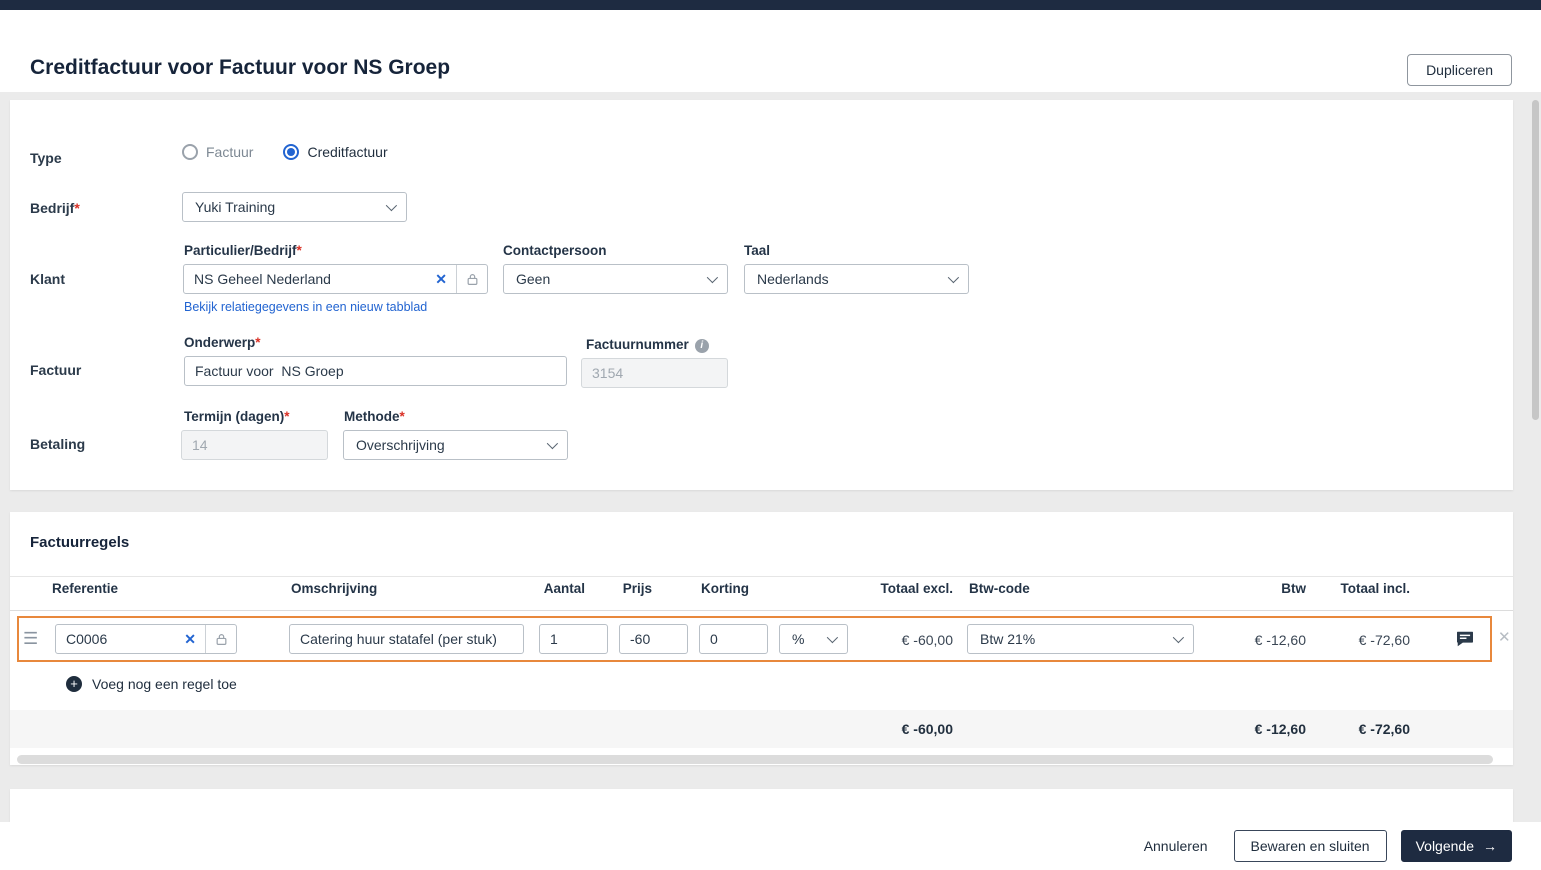 Image resolution: width=1541 pixels, height=870 pixels. Describe the element at coordinates (916, 588) in the screenshot. I see `col-totaal-excl: Totaal excl.` at that location.